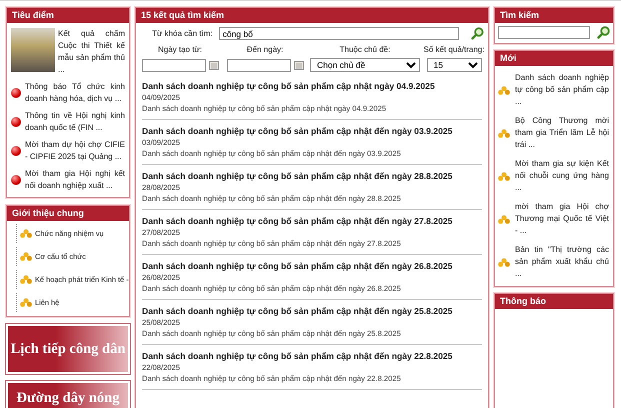 The height and width of the screenshot is (408, 621). Describe the element at coordinates (365, 49) in the screenshot. I see `field-label: Thuộc chủ đề:` at that location.